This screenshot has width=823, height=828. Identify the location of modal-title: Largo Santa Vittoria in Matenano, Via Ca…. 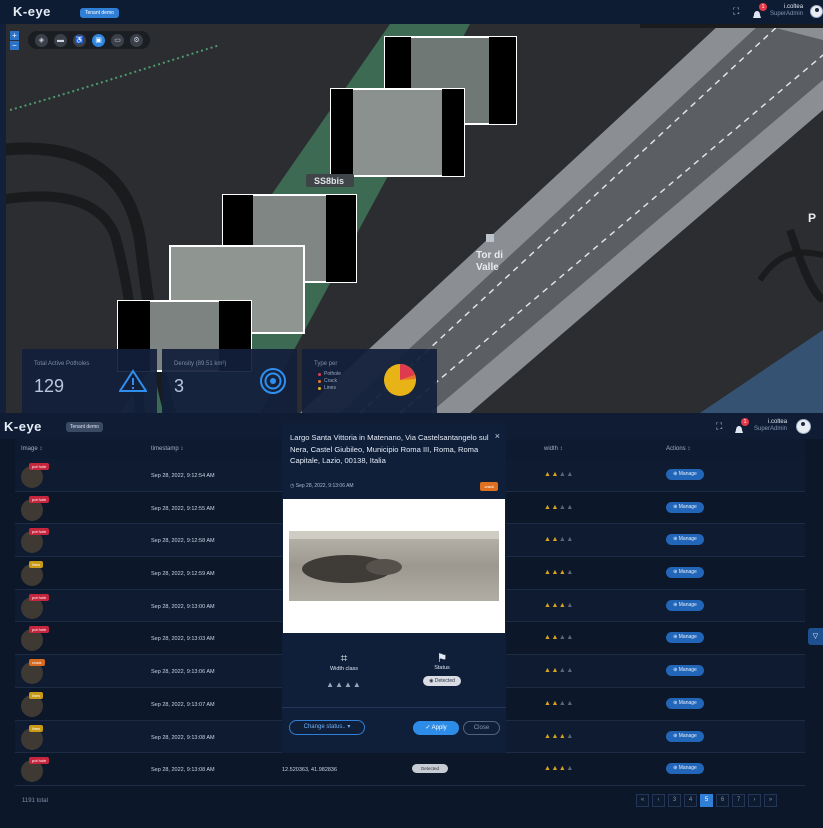
(389, 449).